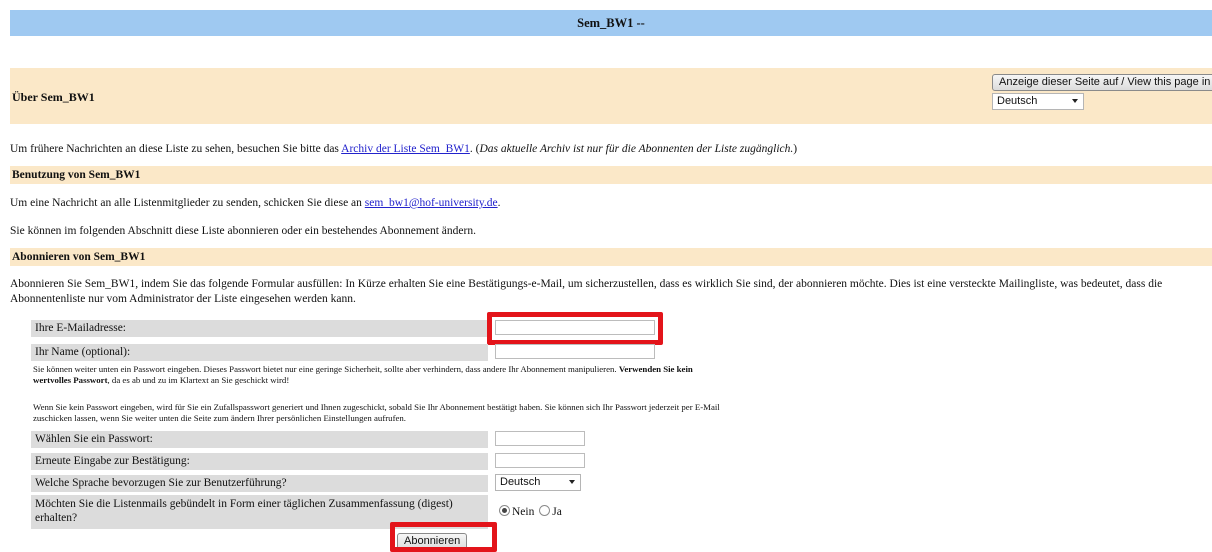  What do you see at coordinates (611, 257) in the screenshot?
I see `subscribe-heading: Abonnieren von Sem_BW1` at bounding box center [611, 257].